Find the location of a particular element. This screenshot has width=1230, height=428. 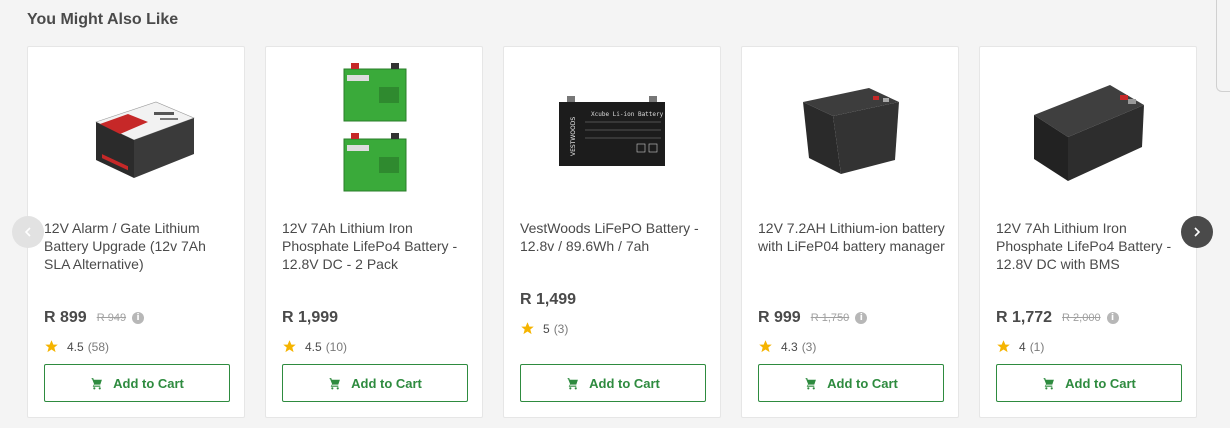

old-price: R 2,000 is located at coordinates (1081, 318).